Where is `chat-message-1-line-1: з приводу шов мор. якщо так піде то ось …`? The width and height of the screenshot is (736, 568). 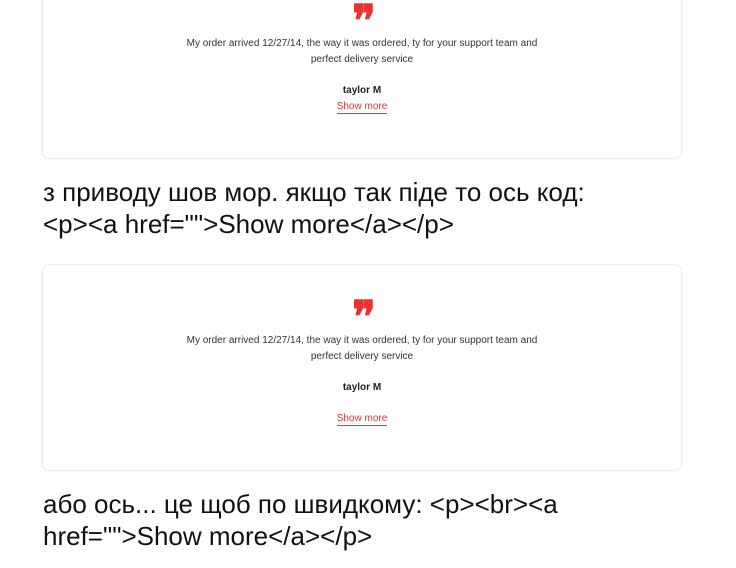 chat-message-1-line-1: з приводу шов мор. якщо так піде то ось … is located at coordinates (314, 192).